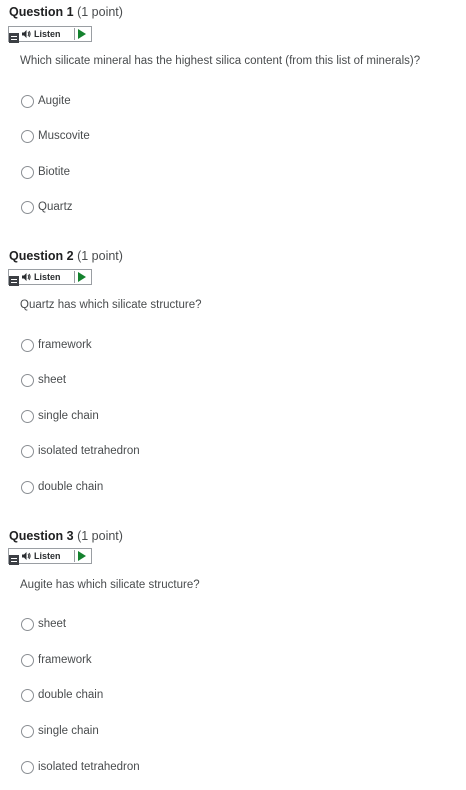 The width and height of the screenshot is (466, 790). What do you see at coordinates (55, 207) in the screenshot?
I see `option-label: Quartz` at bounding box center [55, 207].